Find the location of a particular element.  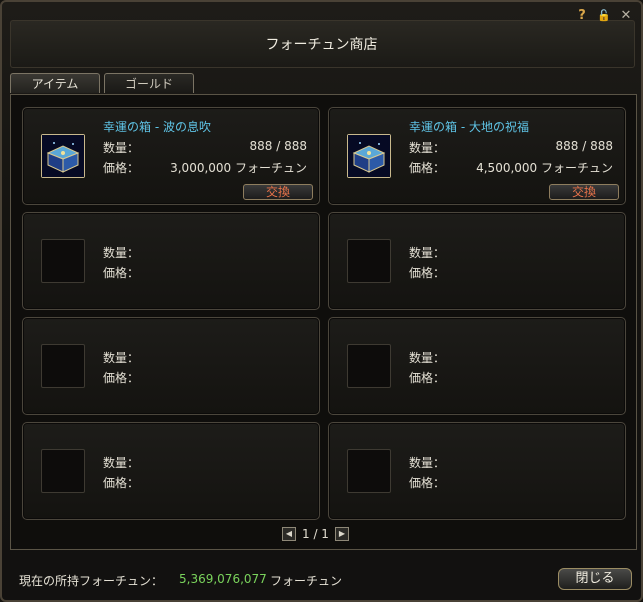

price-value: 3,000,000 フォーチュン is located at coordinates (238, 168).